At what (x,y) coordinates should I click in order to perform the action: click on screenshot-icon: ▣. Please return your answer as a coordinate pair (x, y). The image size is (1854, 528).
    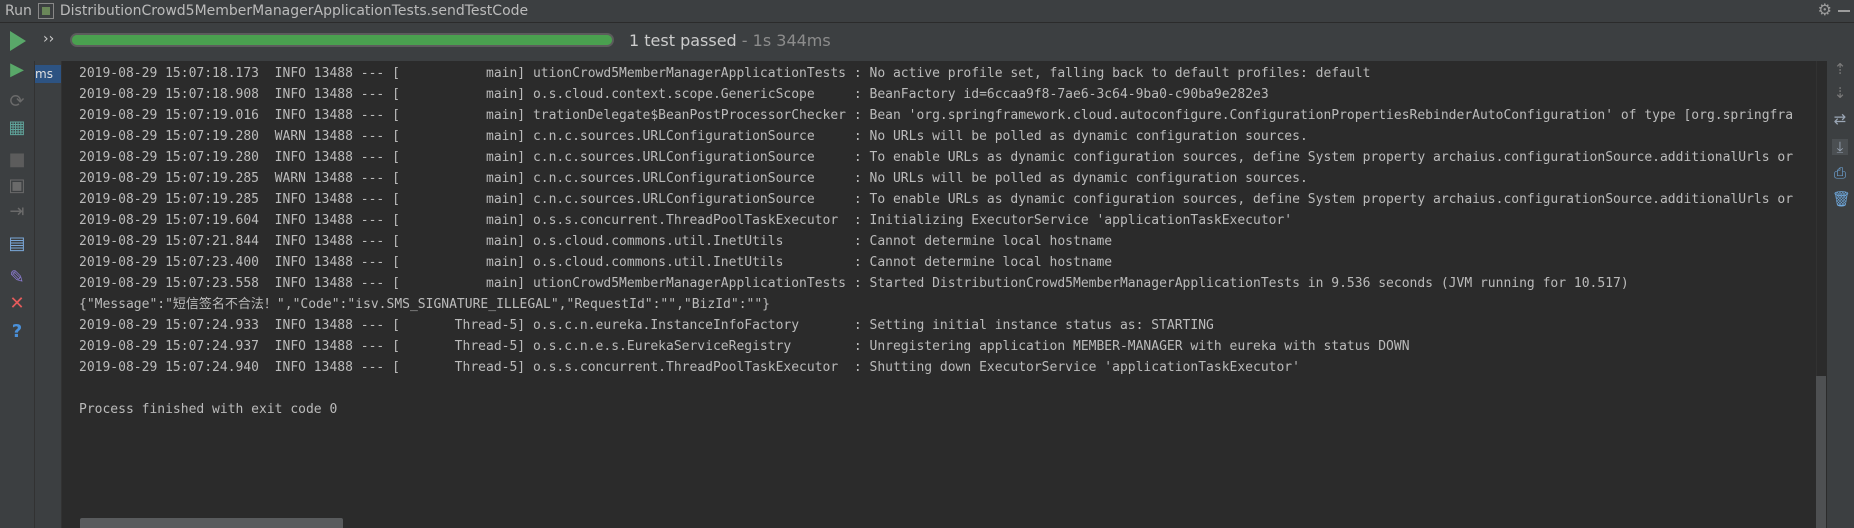
    Looking at the image, I should click on (17, 186).